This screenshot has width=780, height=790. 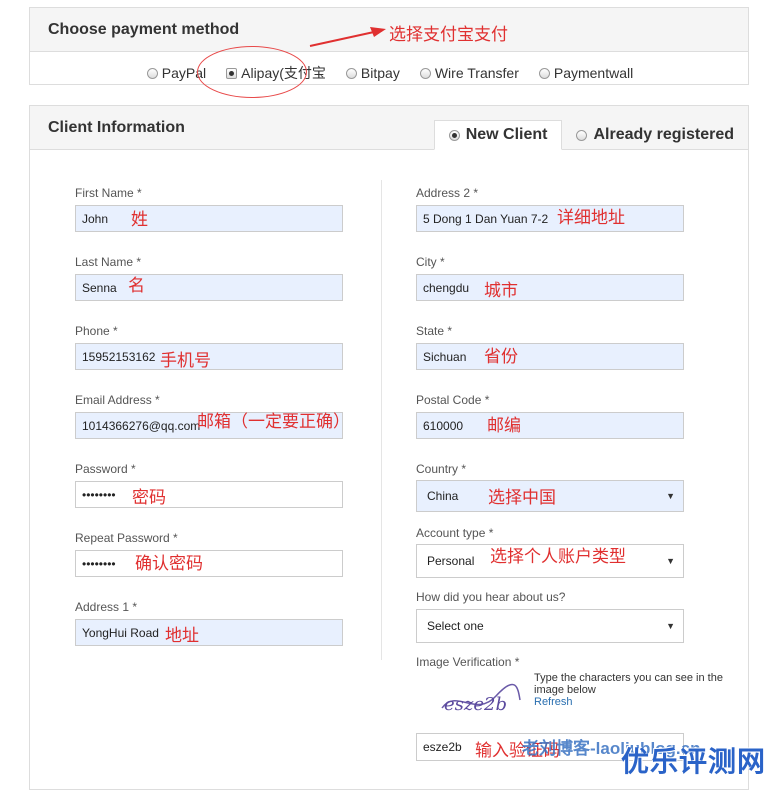 I want to click on country-note: 选择中国, so click(x=522, y=498).